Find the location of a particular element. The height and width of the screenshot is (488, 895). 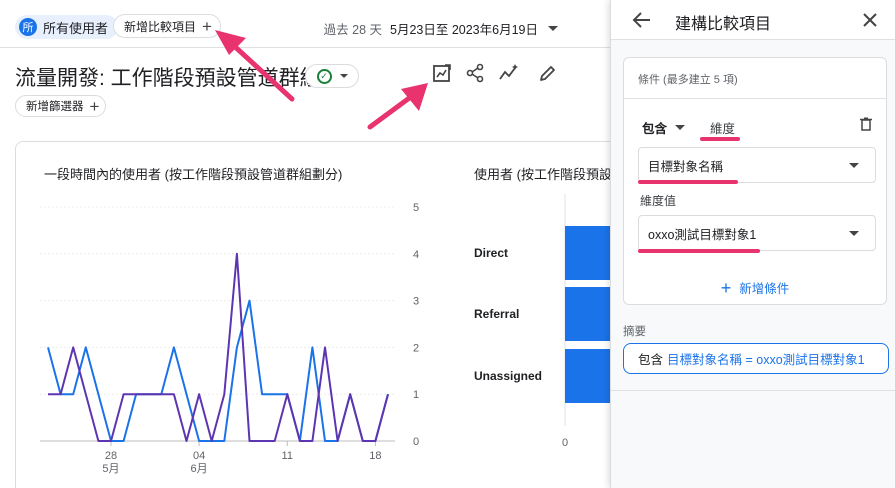

segment-label: 所有使用者 is located at coordinates (76, 28).